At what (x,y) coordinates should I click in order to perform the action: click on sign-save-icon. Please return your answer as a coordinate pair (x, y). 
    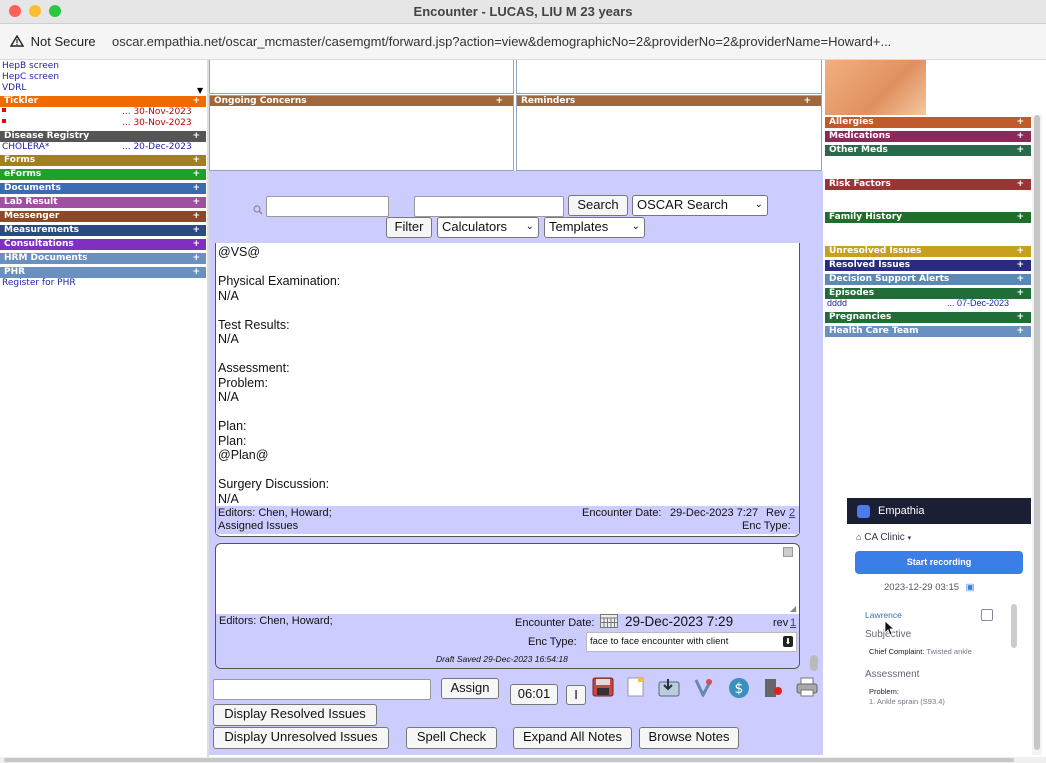
    Looking at the image, I should click on (670, 687).